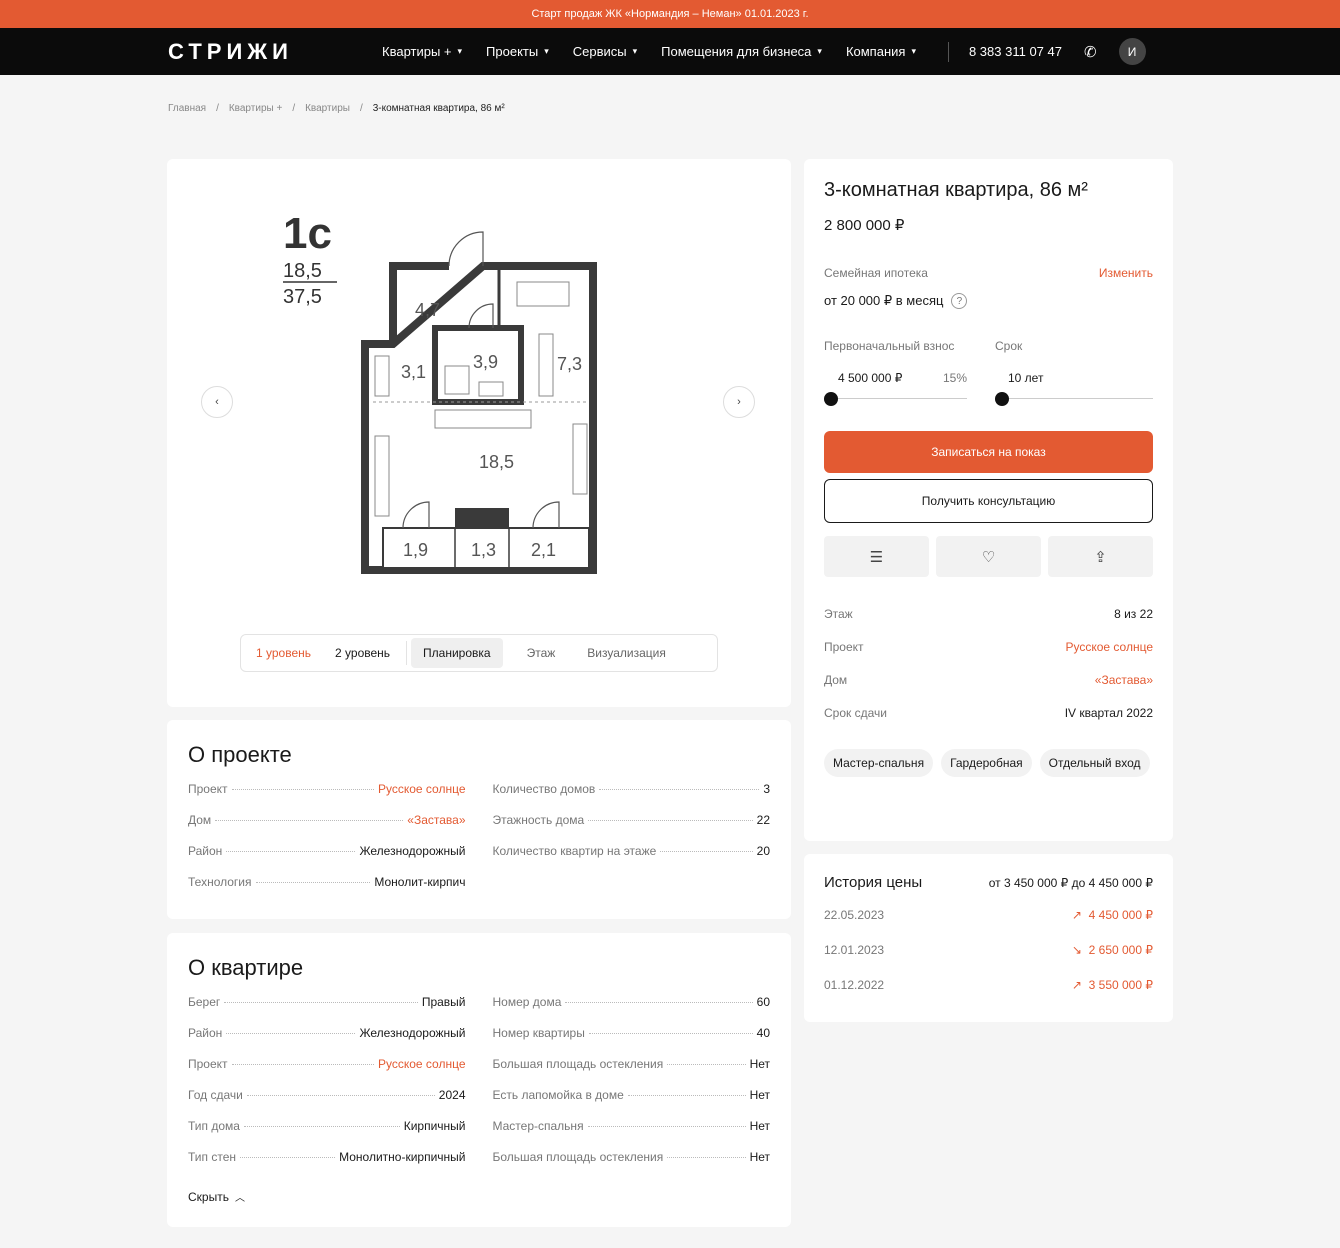  I want to click on menu-item-projects: Проекты ▾, so click(517, 51).